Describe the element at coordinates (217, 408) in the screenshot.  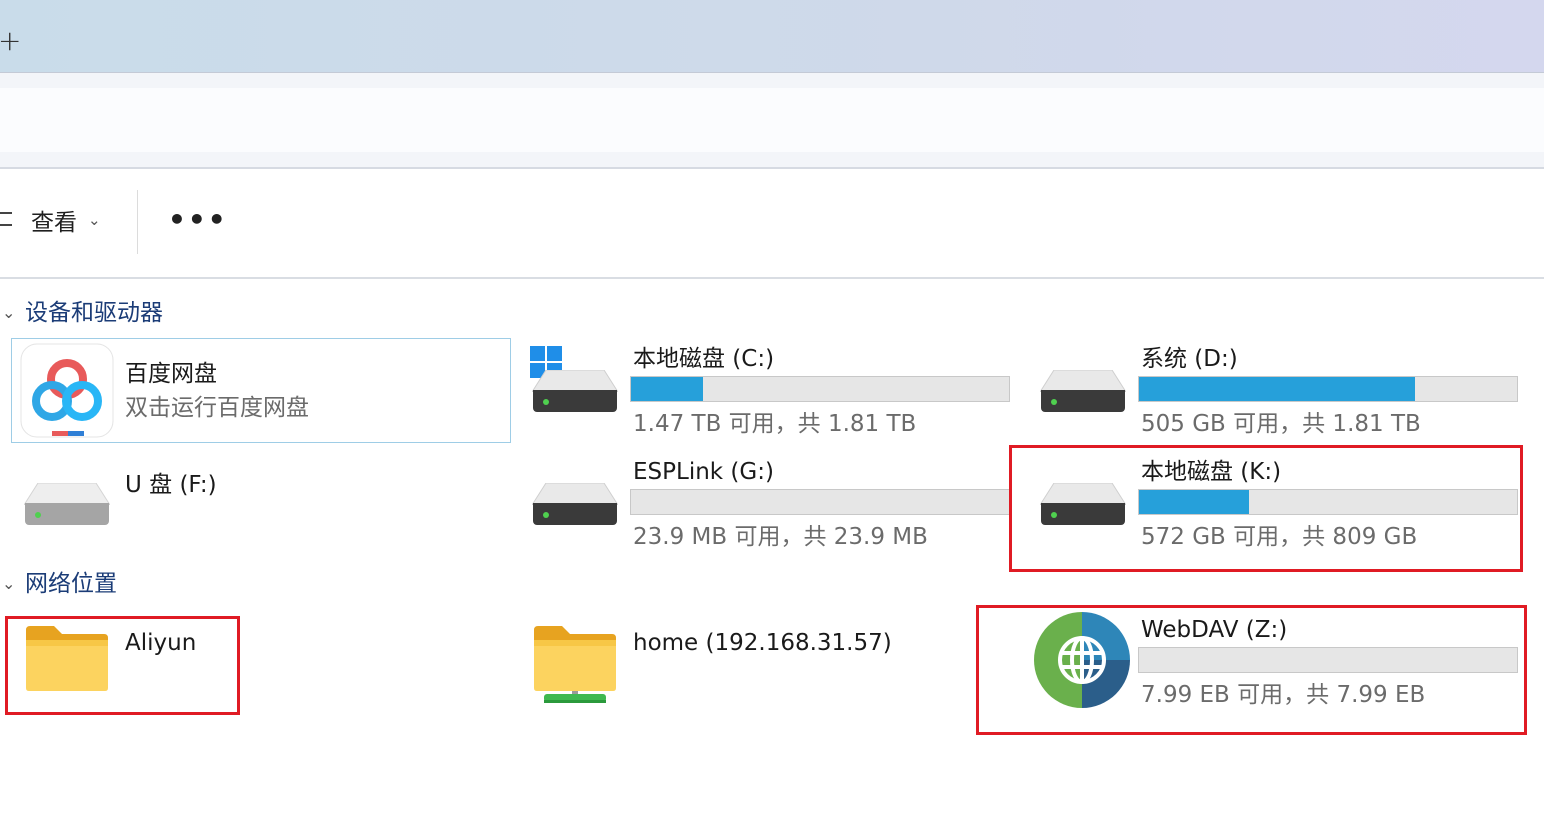
I see `item-subtitle: 双击运行百度网盘` at that location.